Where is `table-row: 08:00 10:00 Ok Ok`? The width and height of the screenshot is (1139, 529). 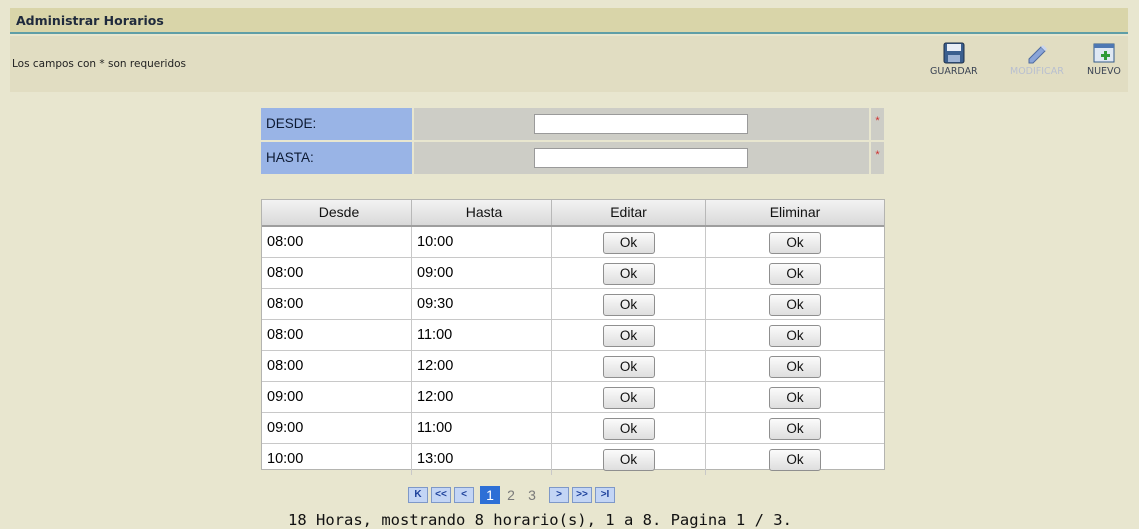 table-row: 08:00 10:00 Ok Ok is located at coordinates (573, 242).